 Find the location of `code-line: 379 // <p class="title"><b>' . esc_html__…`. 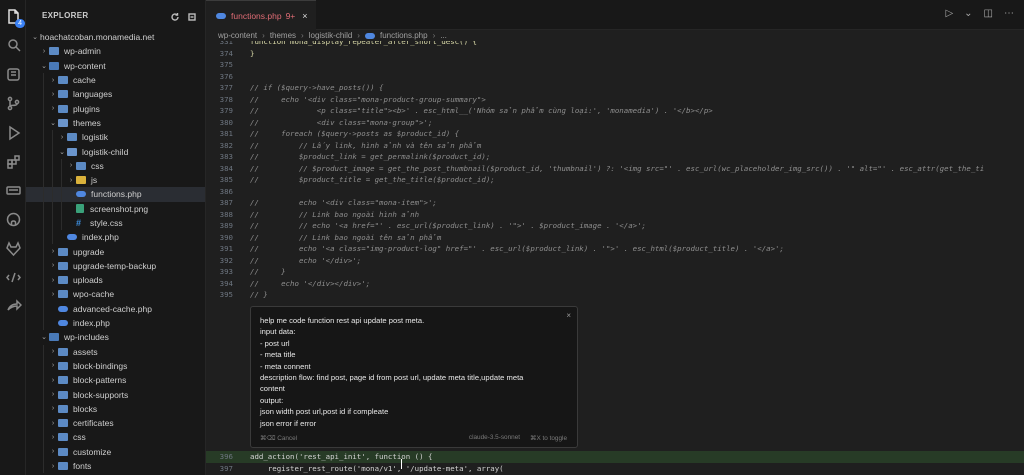

code-line: 379 // <p class="title"><b>' . esc_html__… is located at coordinates (615, 111).